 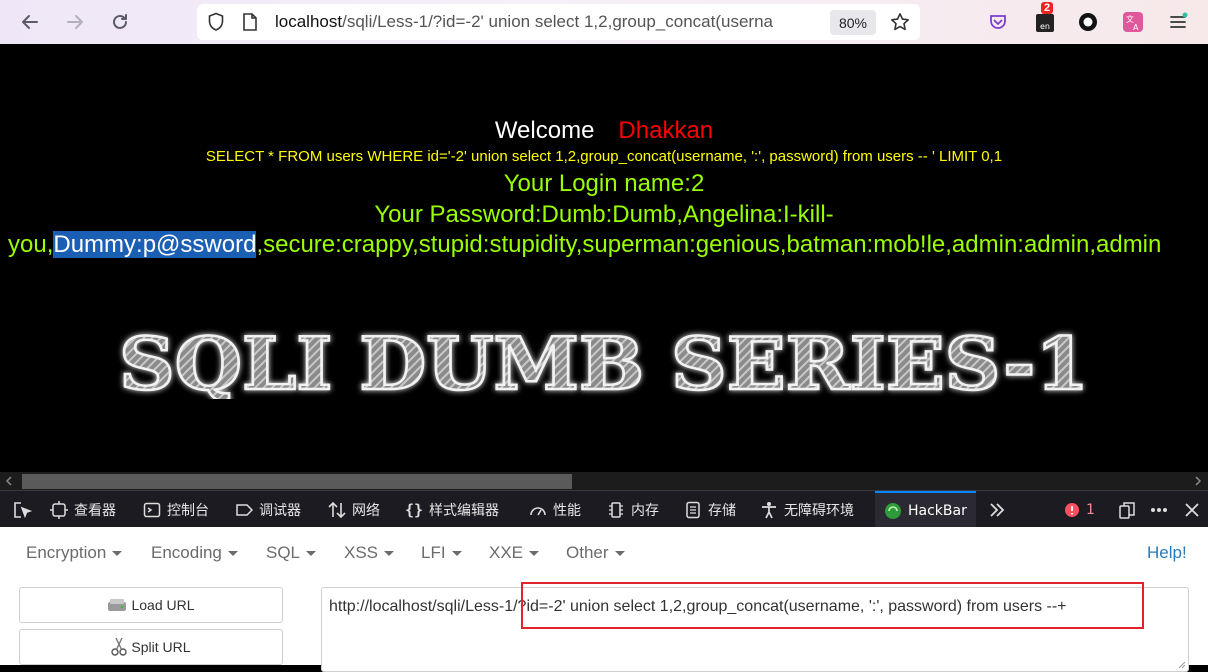 What do you see at coordinates (155, 244) in the screenshot?
I see `selected-credential-text: Dummy:p@ssword` at bounding box center [155, 244].